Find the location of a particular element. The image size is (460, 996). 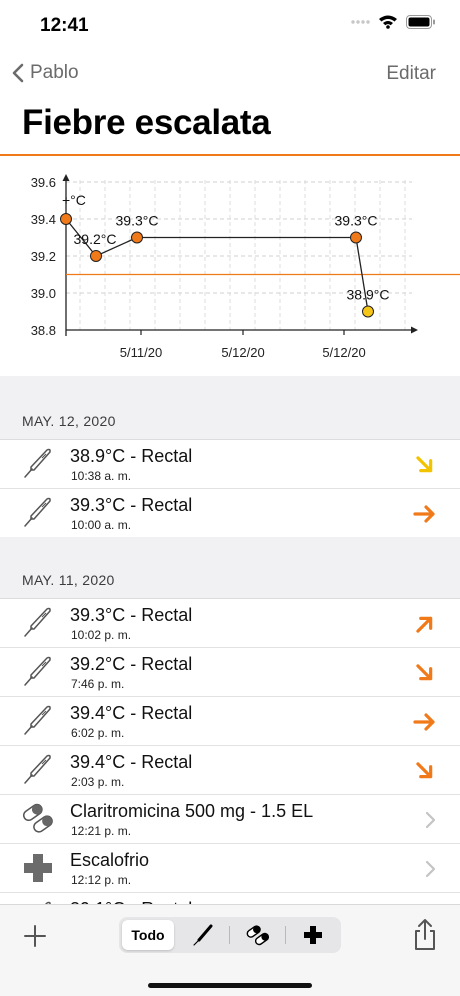

y-tick-label: 39.0 is located at coordinates (43, 293).